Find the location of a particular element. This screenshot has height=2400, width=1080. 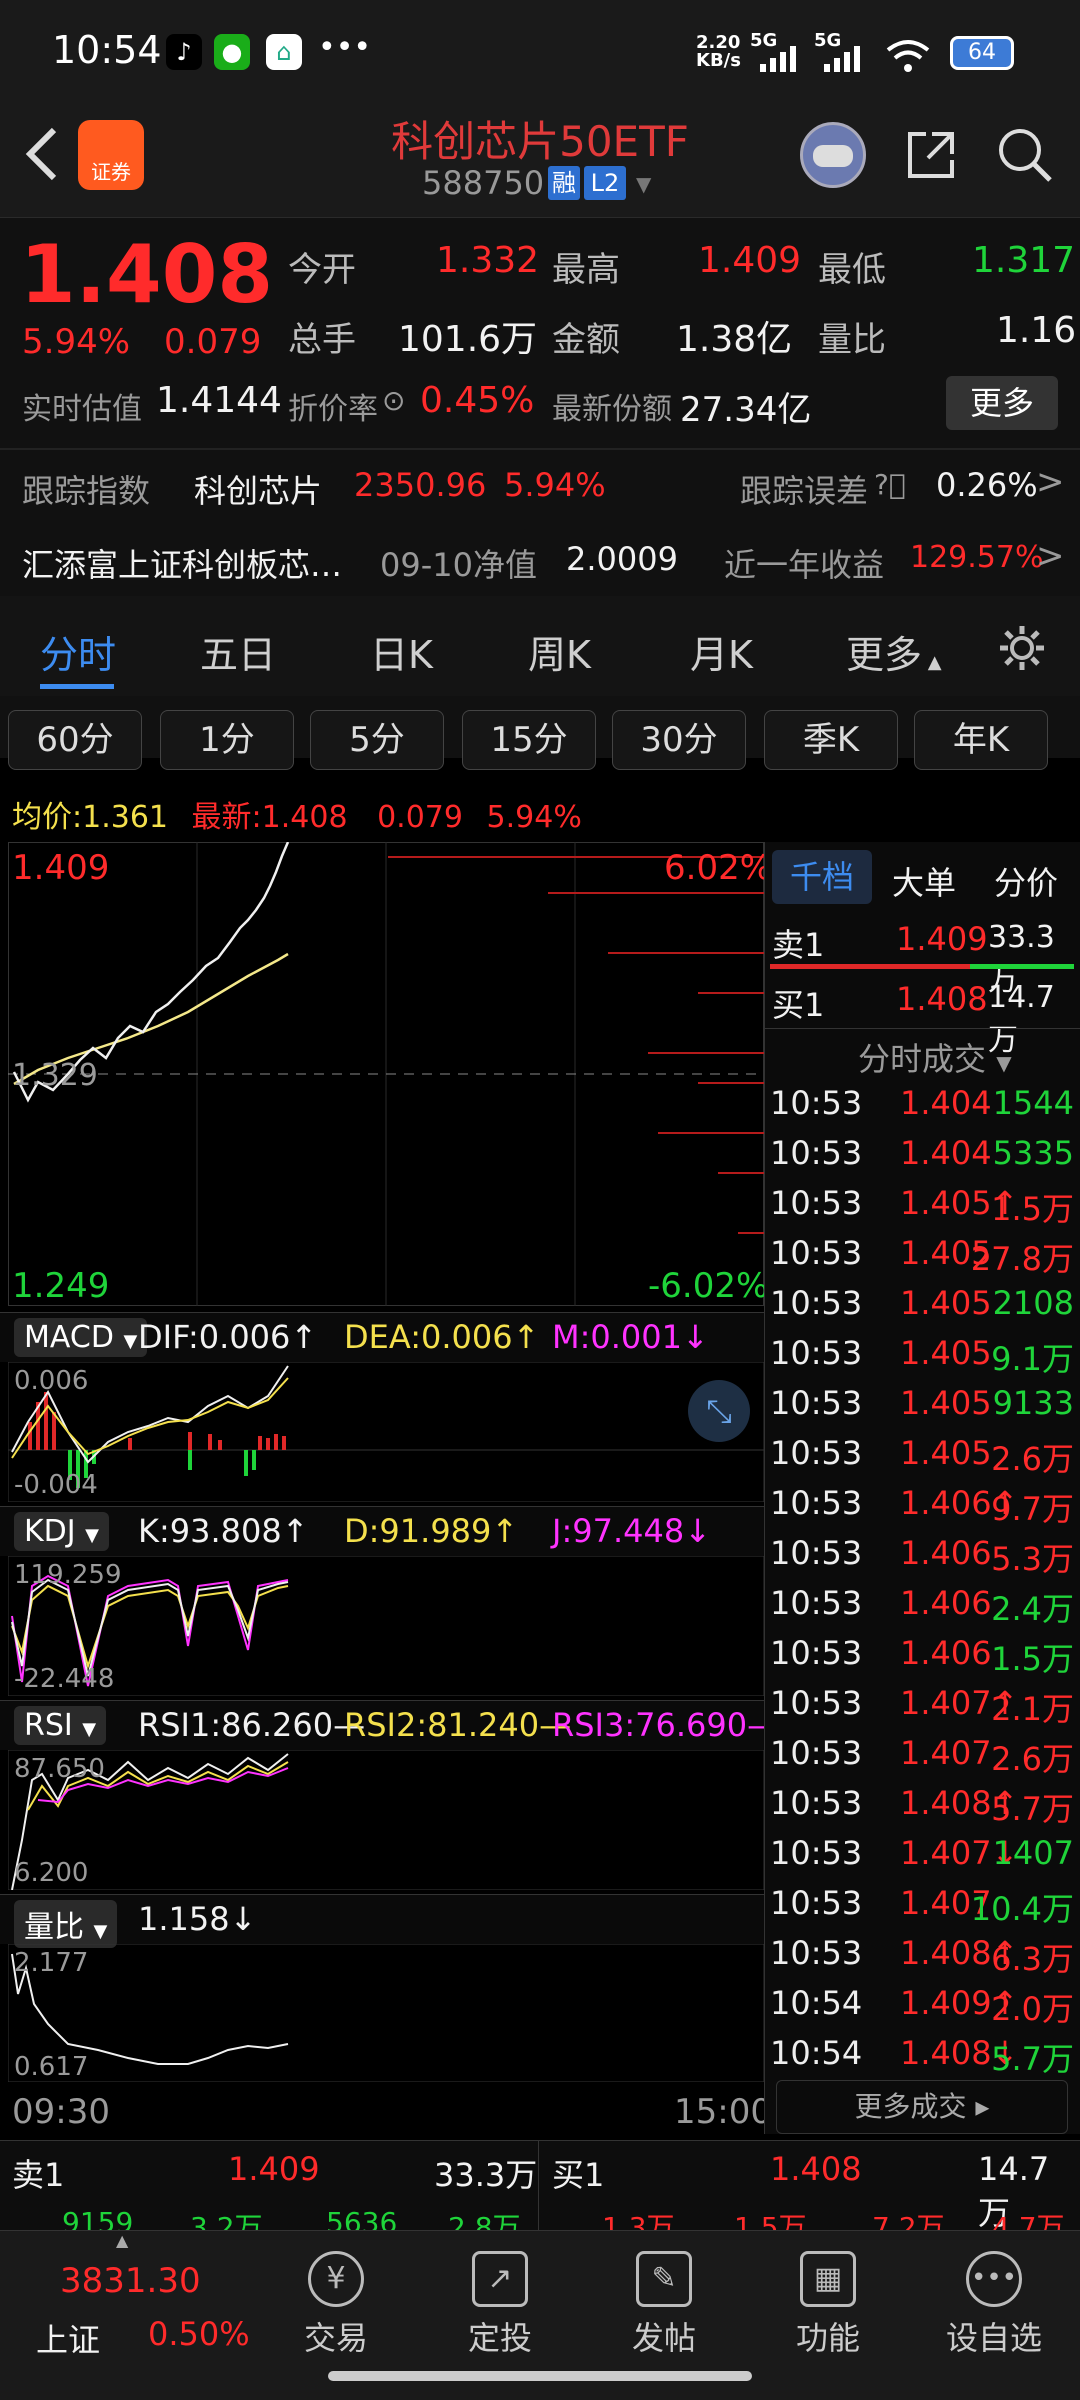

battery-level: 64 is located at coordinates (982, 52).